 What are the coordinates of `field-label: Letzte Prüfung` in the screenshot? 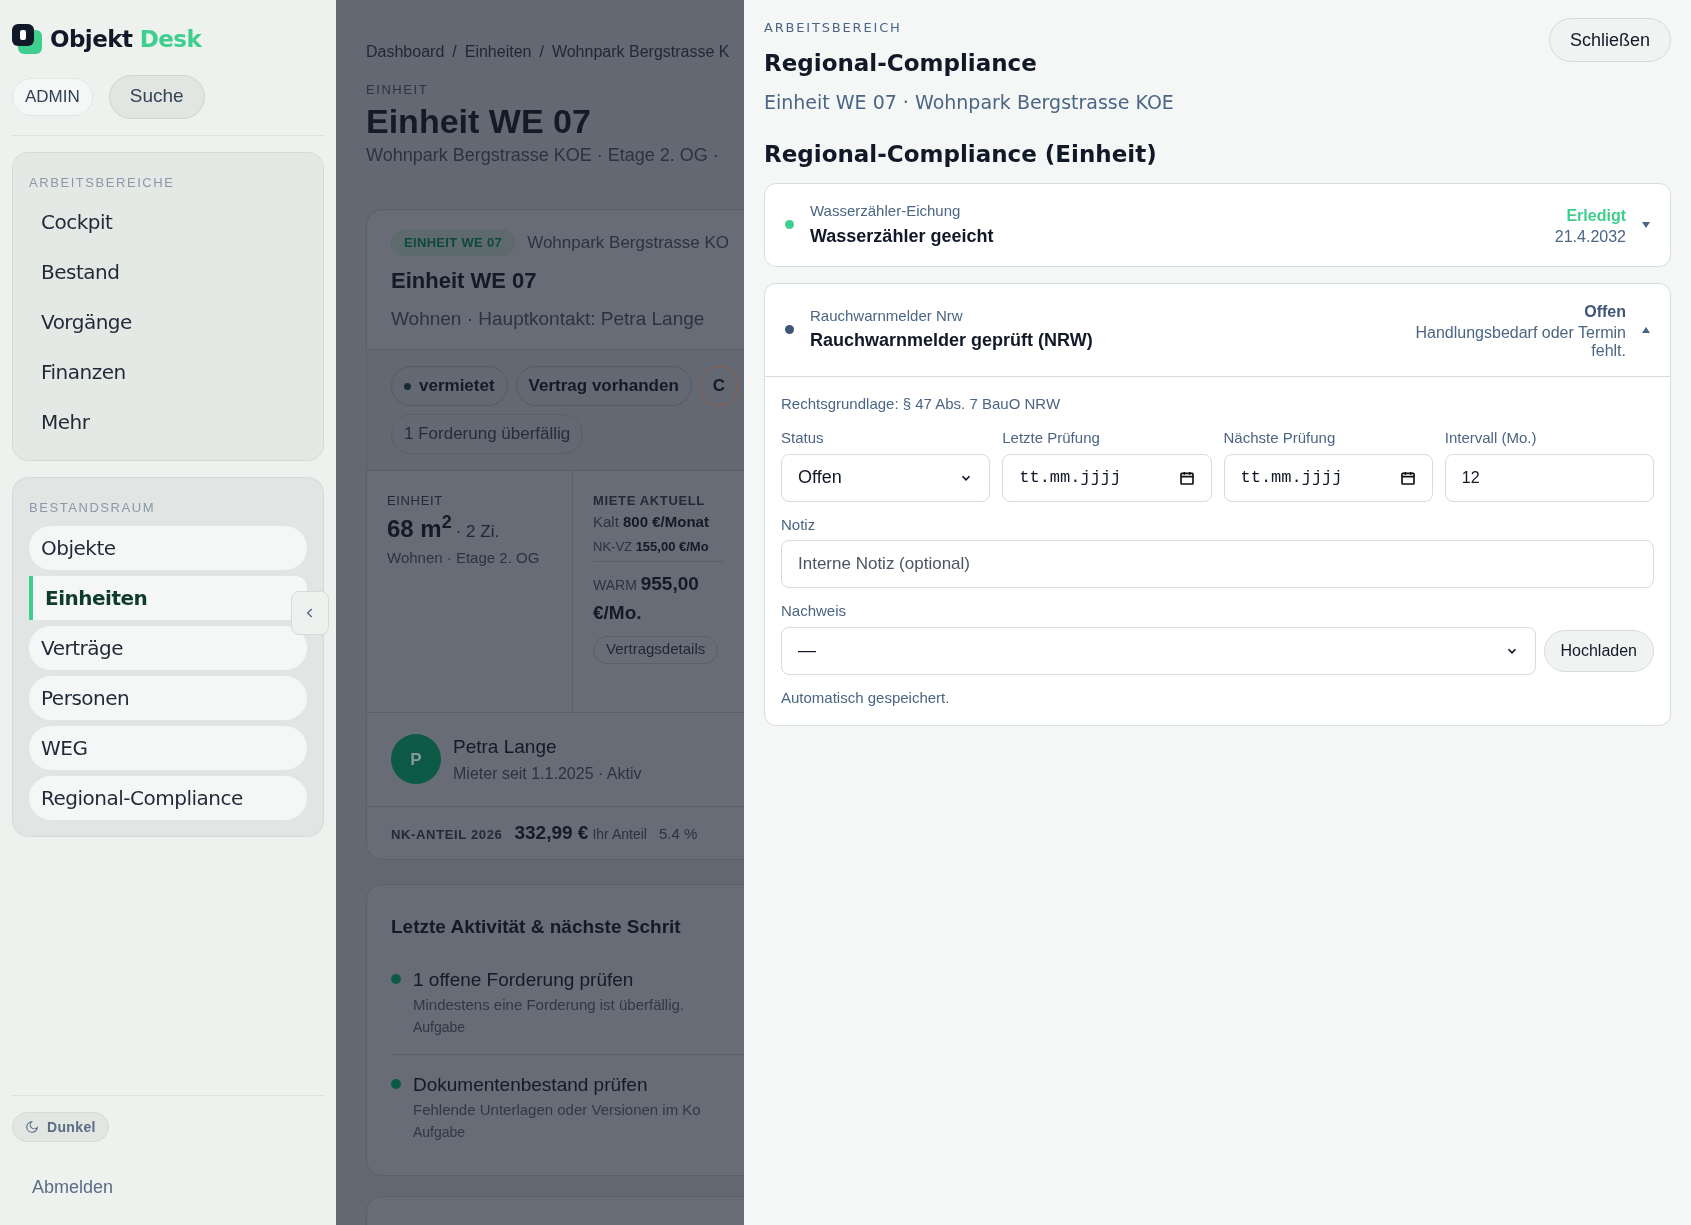 It's located at (1051, 438).